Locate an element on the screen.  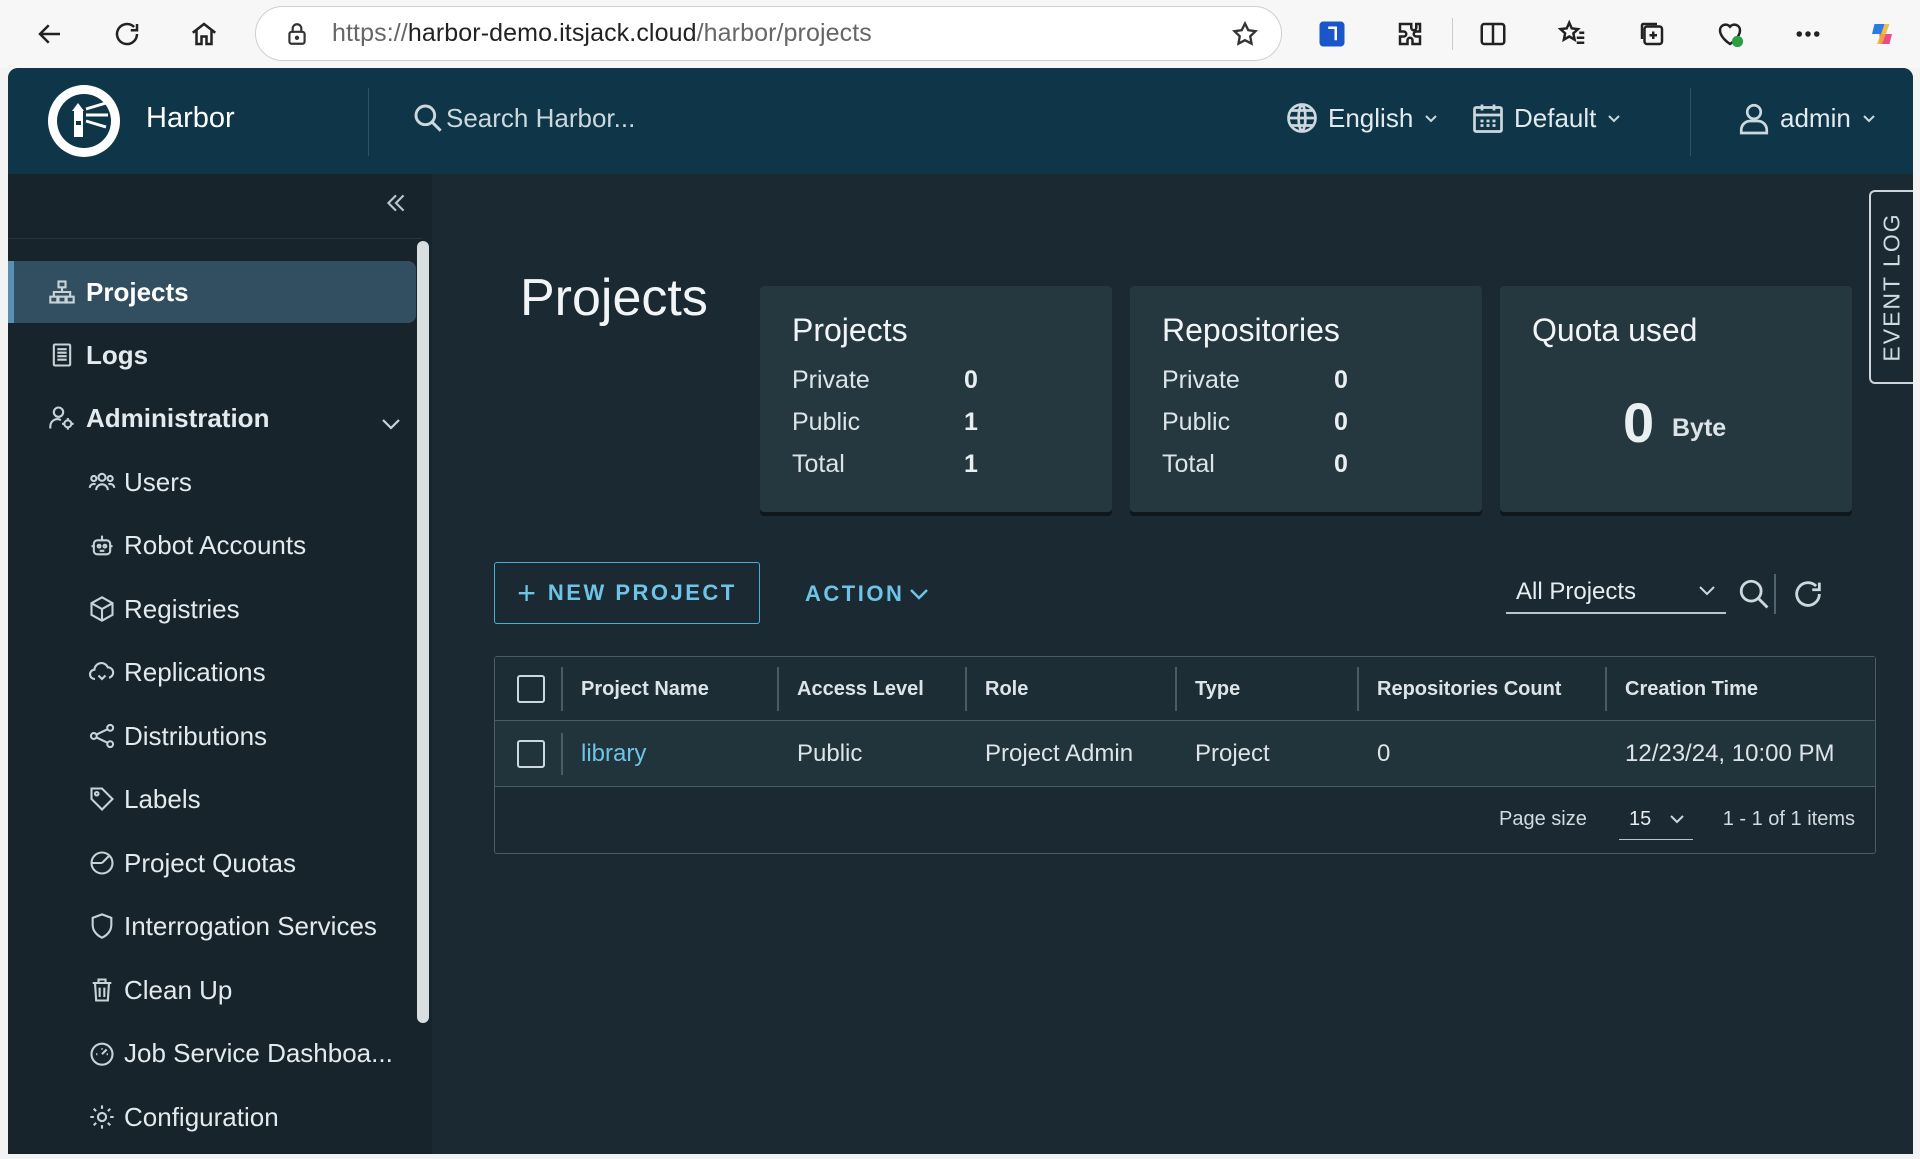
copilot-icon is located at coordinates (1882, 34).